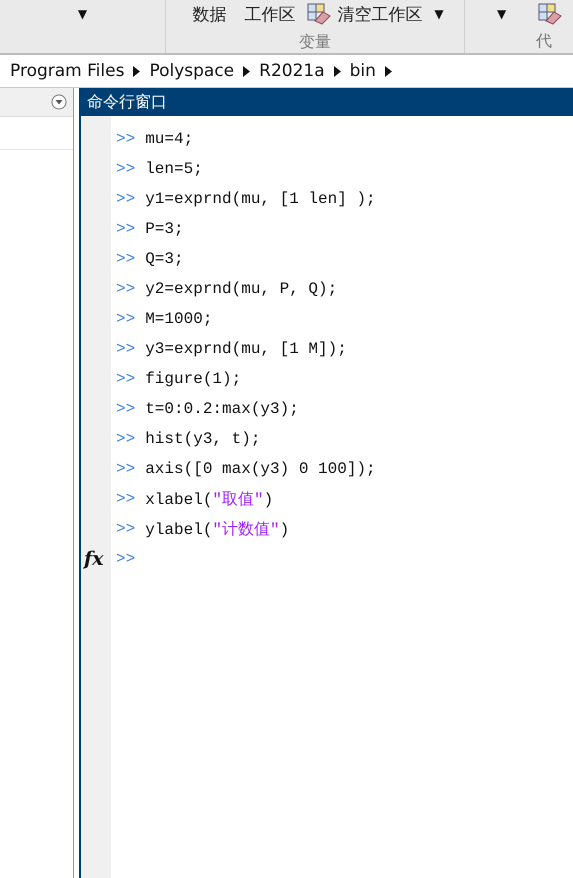 This screenshot has width=573, height=878. Describe the element at coordinates (164, 259) in the screenshot. I see `code-line: Q=3;` at that location.